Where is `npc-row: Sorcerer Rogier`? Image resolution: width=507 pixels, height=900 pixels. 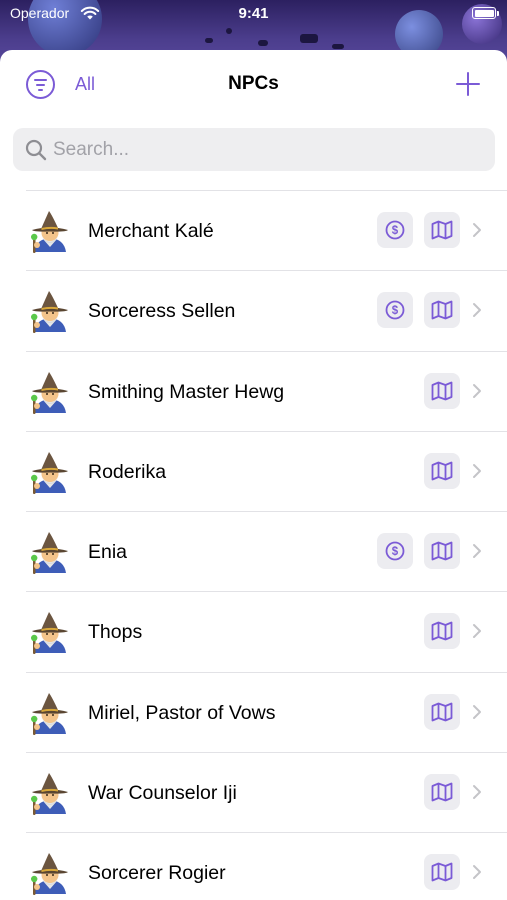 npc-row: Sorcerer Rogier is located at coordinates (266, 866).